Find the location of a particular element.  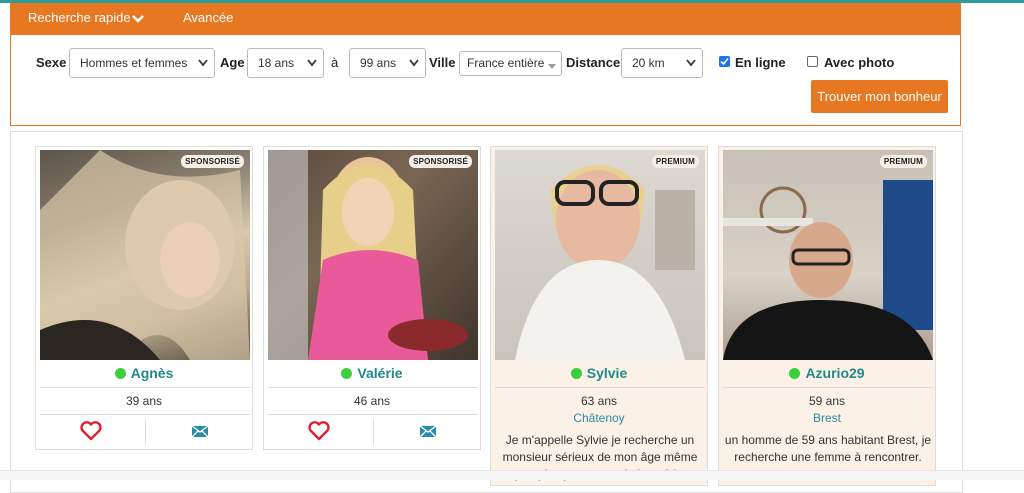

profile-name-text: Valérie is located at coordinates (380, 373).